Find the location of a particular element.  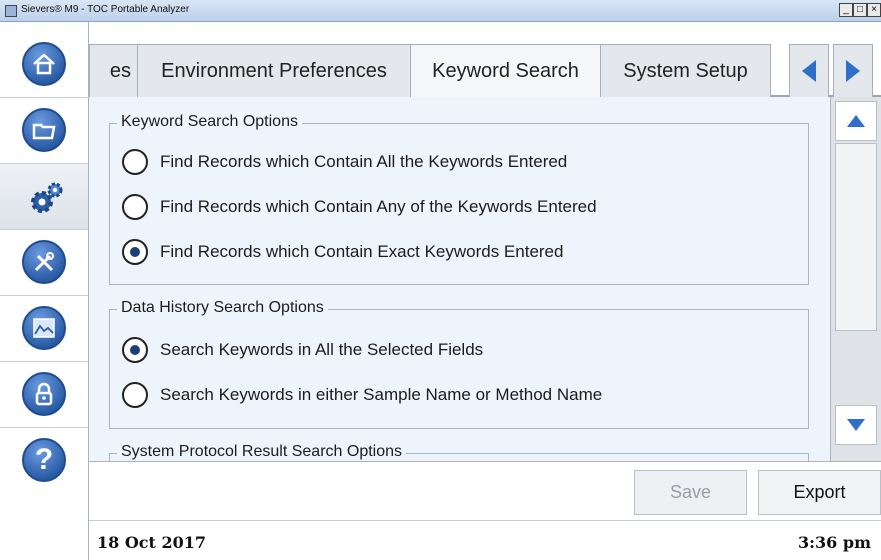

tab-keyword-search: Keyword Search is located at coordinates (505, 70).